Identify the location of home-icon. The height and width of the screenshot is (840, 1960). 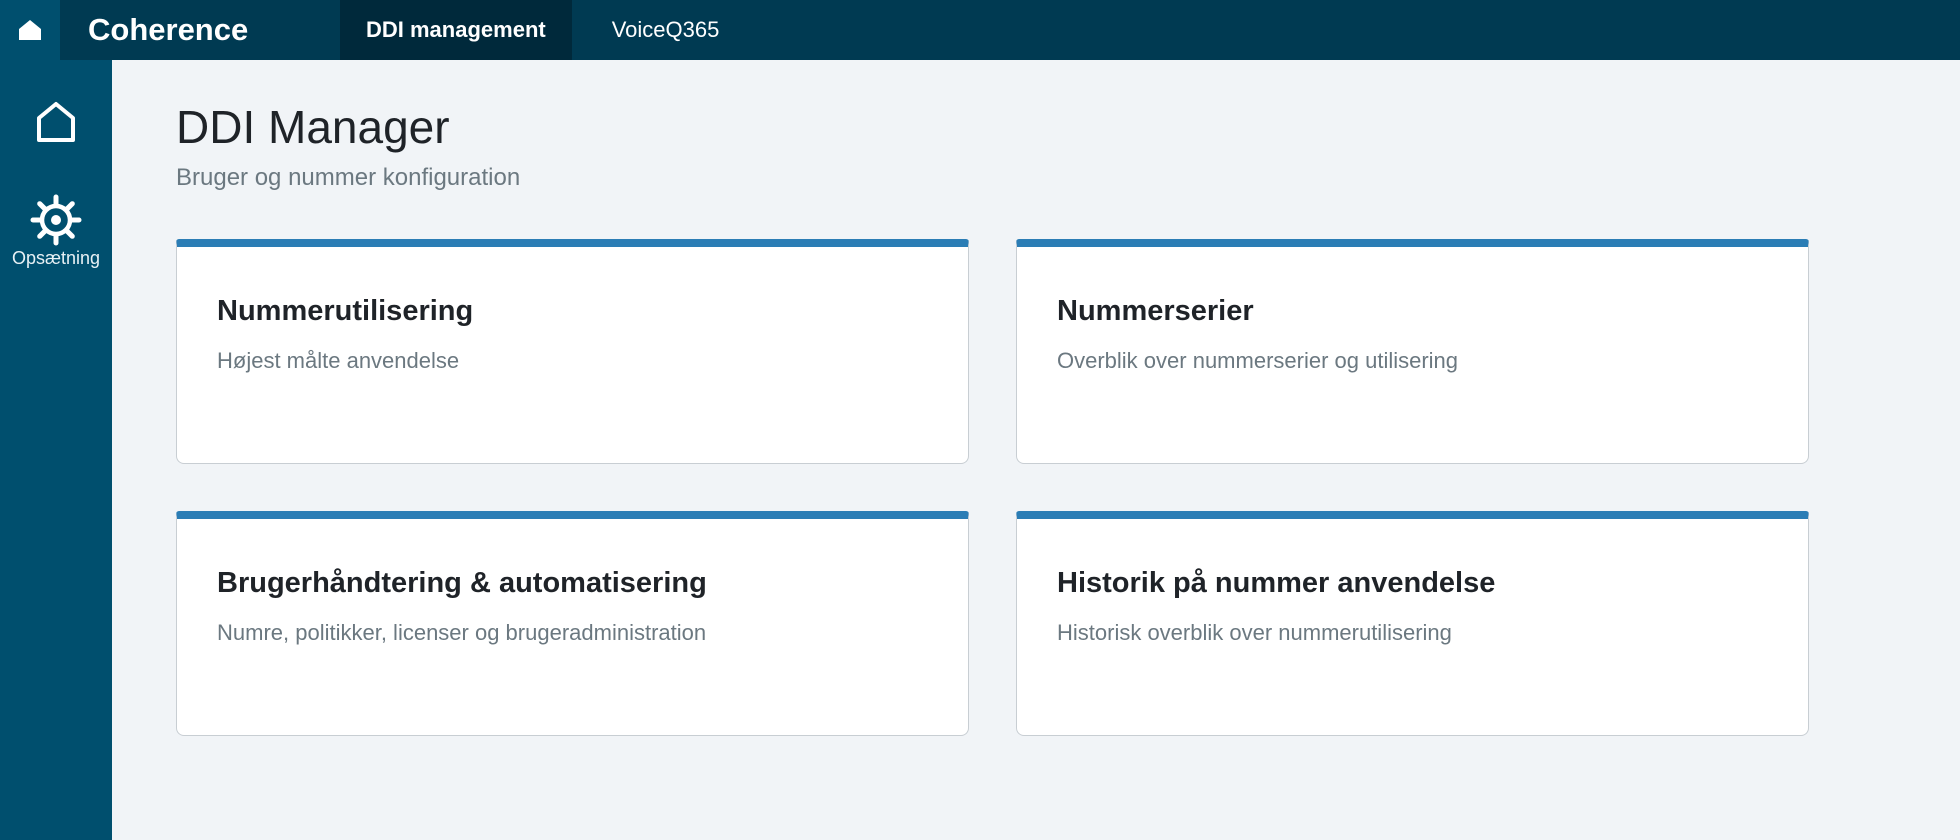
(30, 30).